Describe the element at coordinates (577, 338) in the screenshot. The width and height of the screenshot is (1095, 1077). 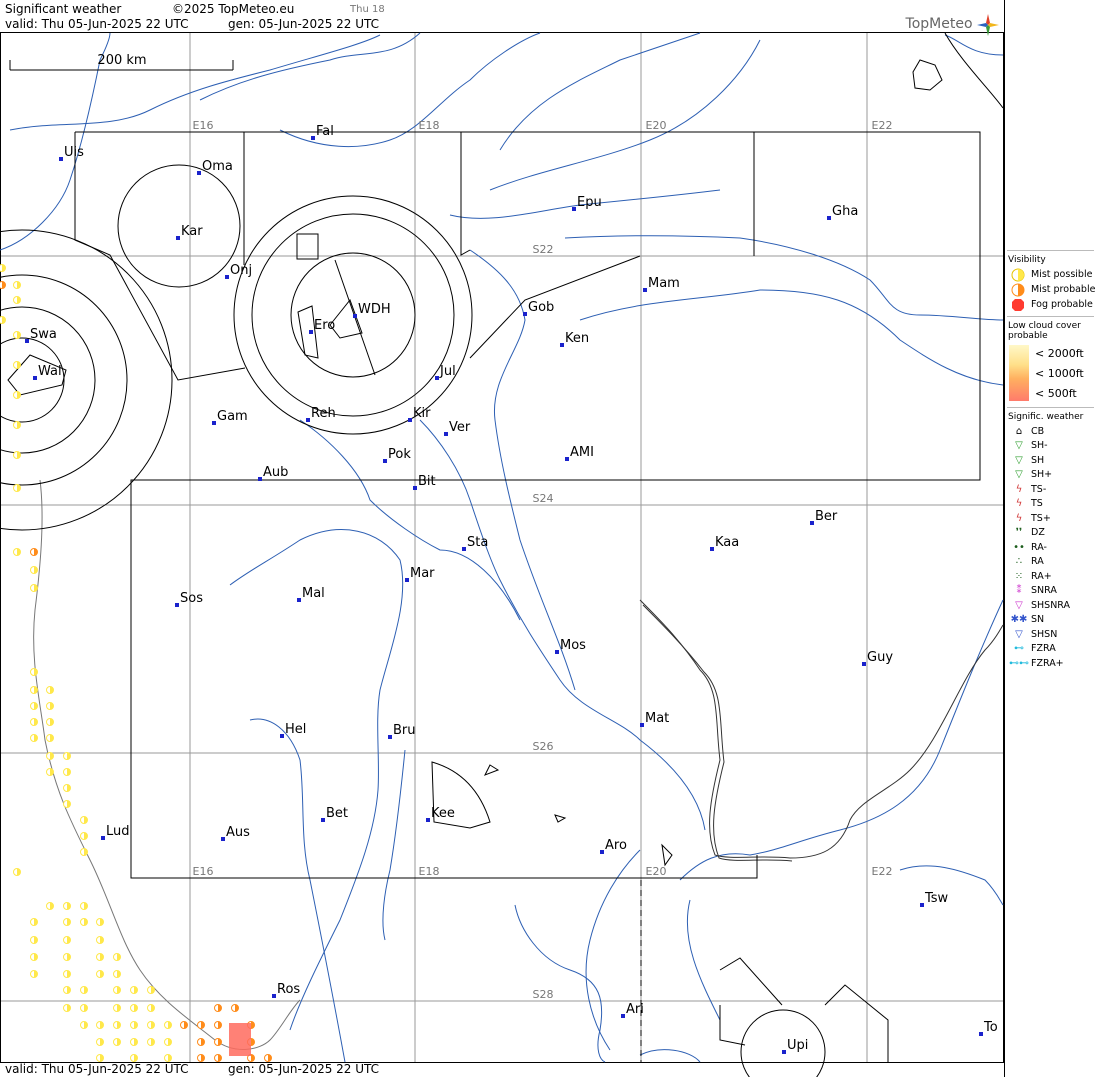
I see `city-label: Ken` at that location.